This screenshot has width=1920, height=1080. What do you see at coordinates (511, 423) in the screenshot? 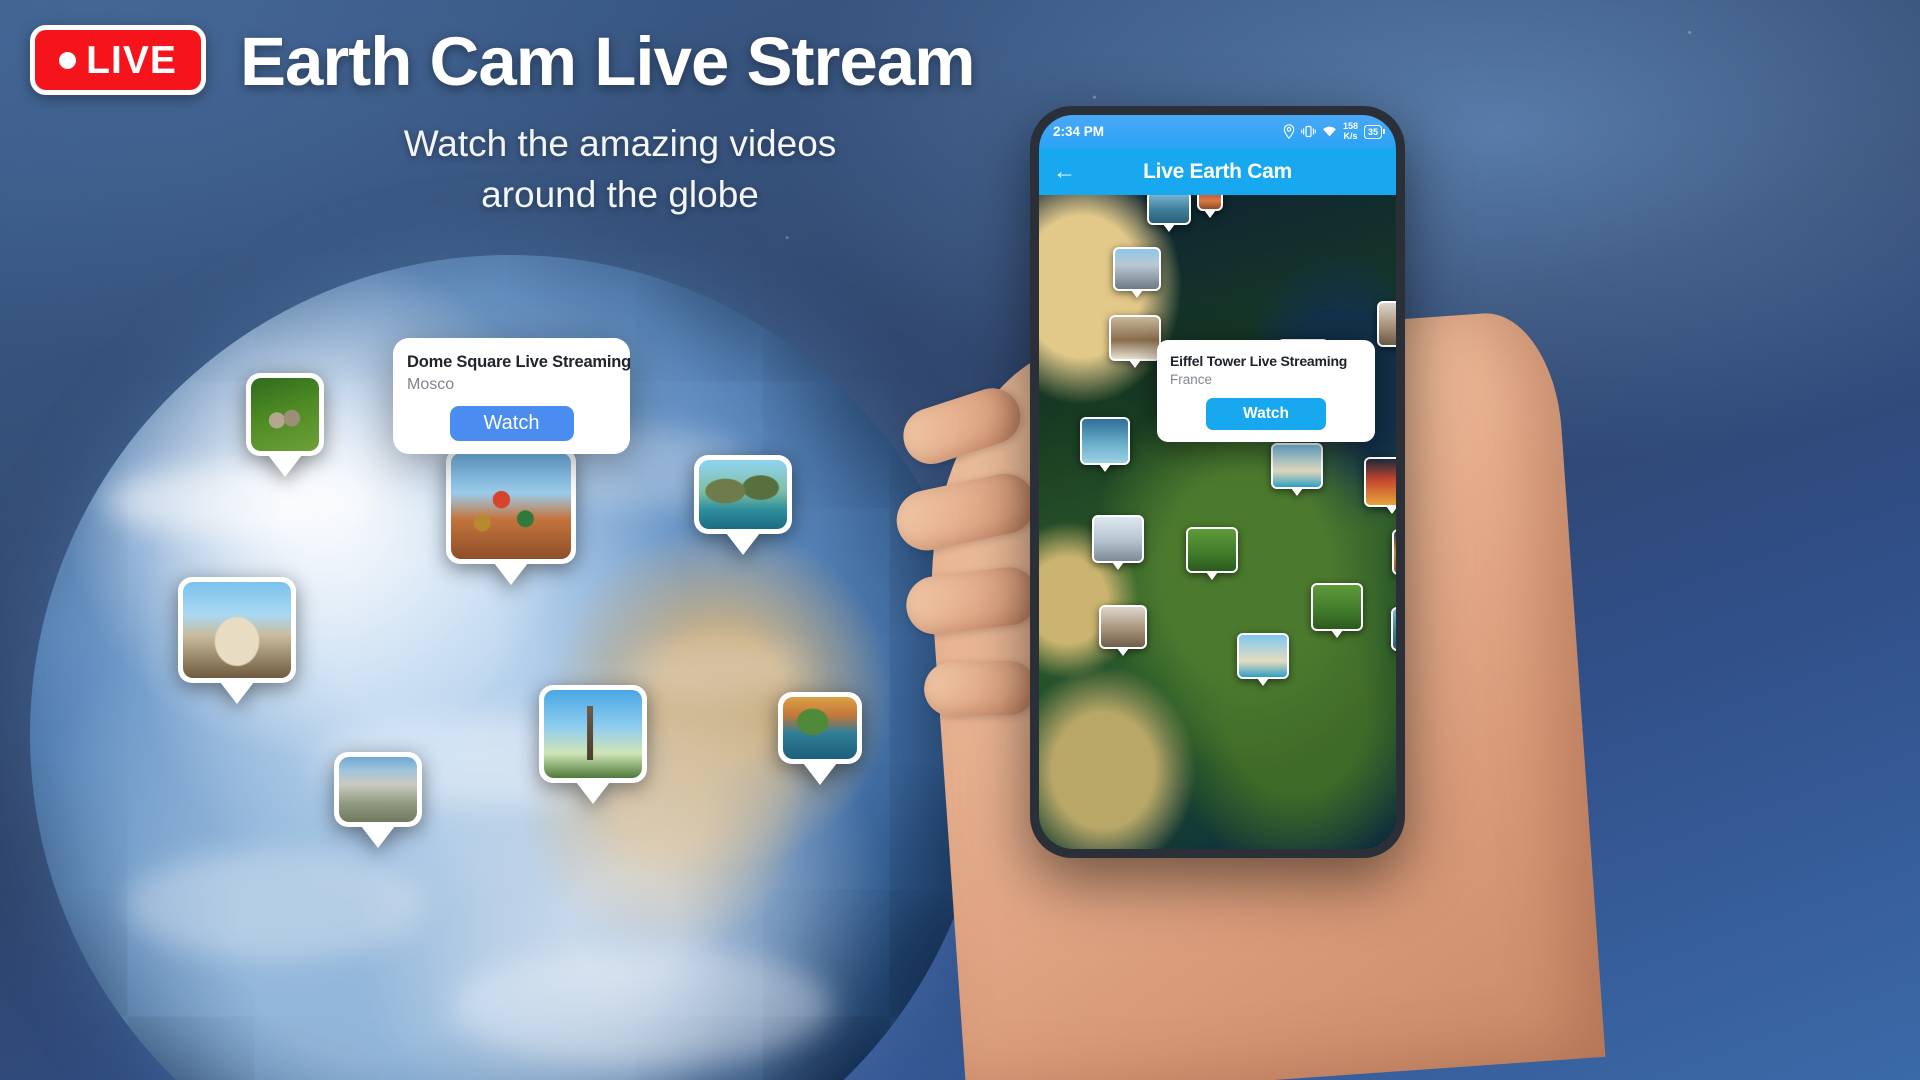
I see `globe-watch-button: Watch` at bounding box center [511, 423].